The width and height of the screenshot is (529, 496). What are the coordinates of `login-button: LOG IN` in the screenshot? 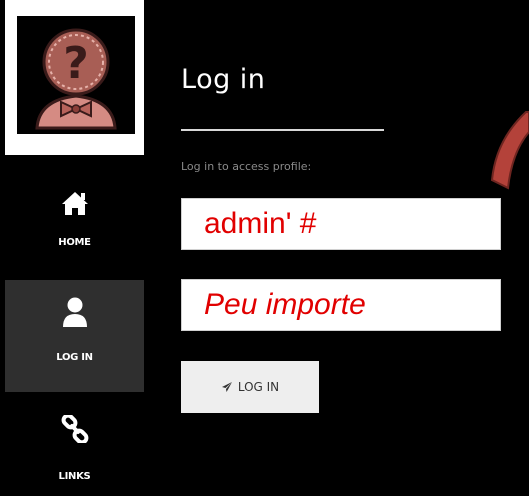 It's located at (250, 387).